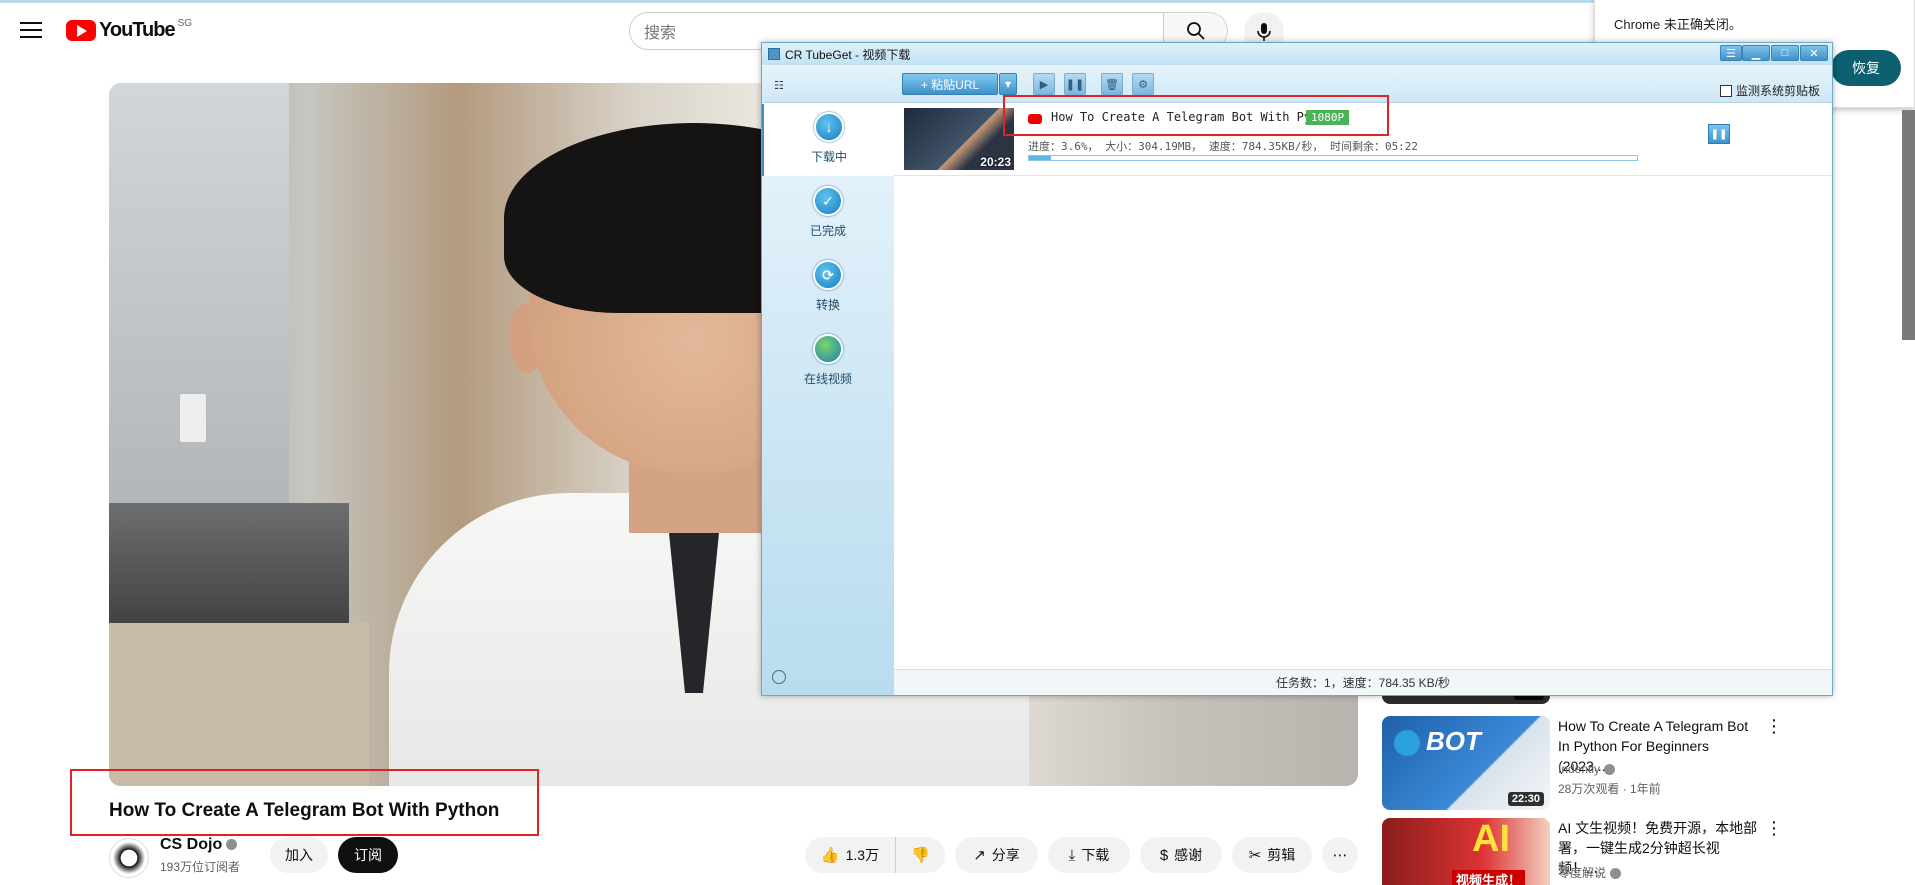 Image resolution: width=1915 pixels, height=885 pixels. I want to click on thanks-button: $ 感谢, so click(1181, 855).